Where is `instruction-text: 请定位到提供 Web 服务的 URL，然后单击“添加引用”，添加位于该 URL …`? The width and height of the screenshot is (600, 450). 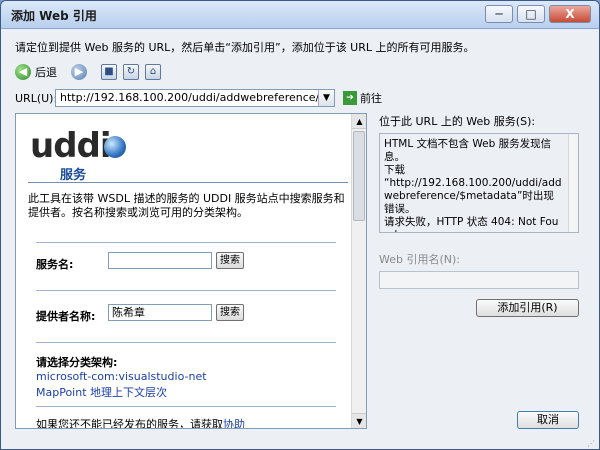
instruction-text: 请定位到提供 Web 服务的 URL，然后单击“添加引用”，添加位于该 URL … is located at coordinates (245, 47).